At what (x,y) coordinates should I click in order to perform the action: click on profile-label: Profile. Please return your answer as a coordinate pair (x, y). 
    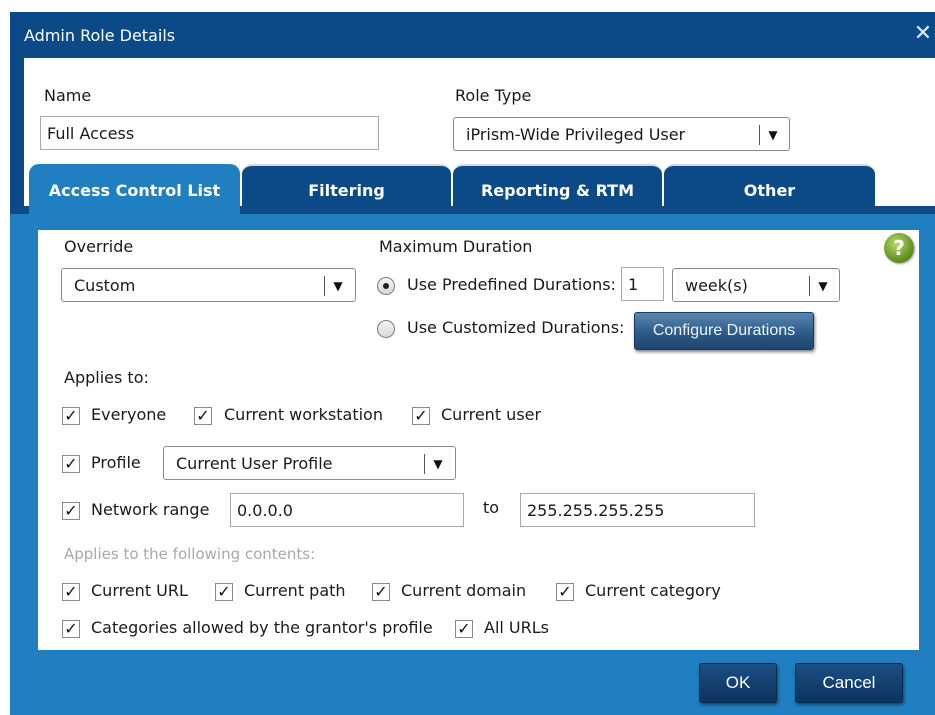
    Looking at the image, I should click on (116, 462).